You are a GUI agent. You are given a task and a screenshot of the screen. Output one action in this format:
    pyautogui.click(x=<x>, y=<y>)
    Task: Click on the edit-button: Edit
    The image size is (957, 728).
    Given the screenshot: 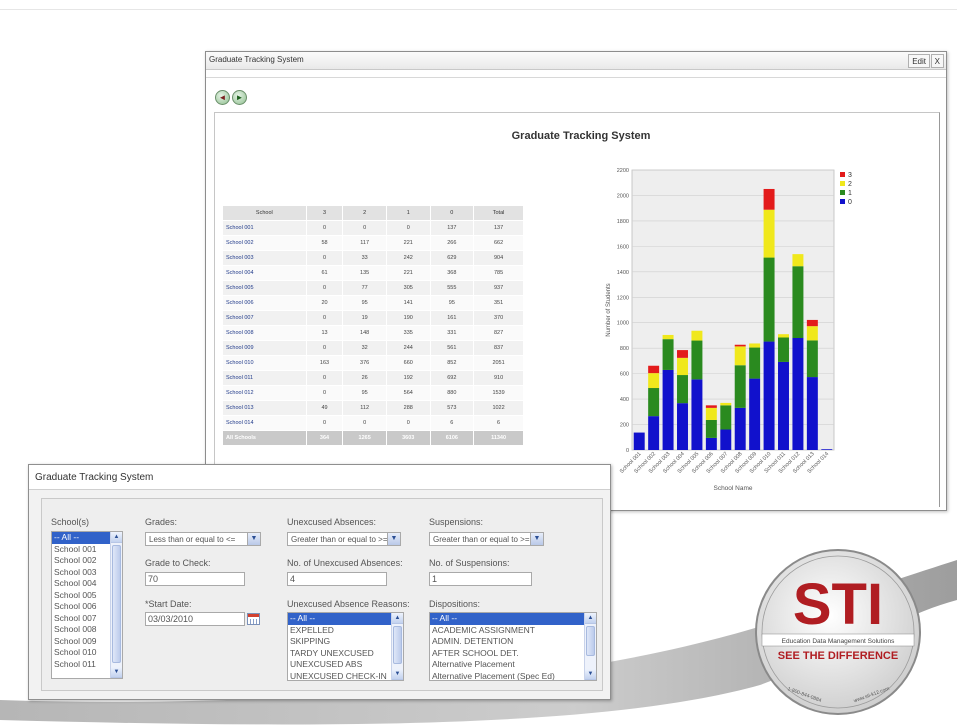 What is the action you would take?
    pyautogui.click(x=919, y=61)
    